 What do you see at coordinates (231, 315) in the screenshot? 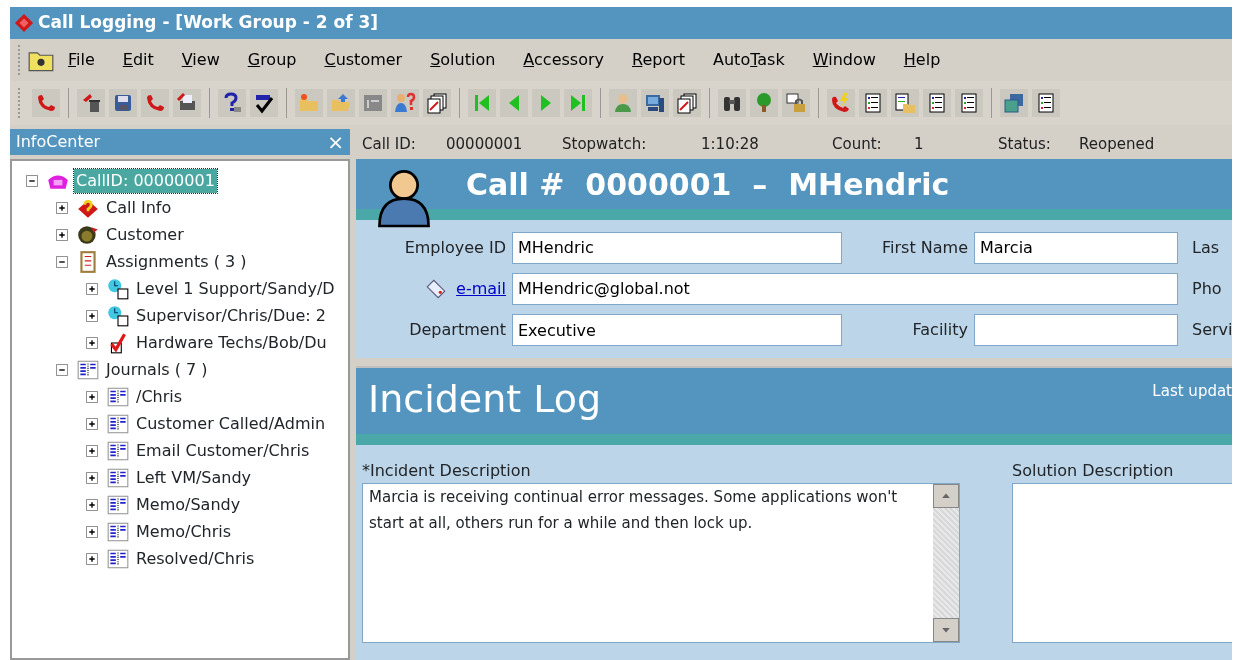
I see `tree-item: Supervisor/Chris/Due: 2` at bounding box center [231, 315].